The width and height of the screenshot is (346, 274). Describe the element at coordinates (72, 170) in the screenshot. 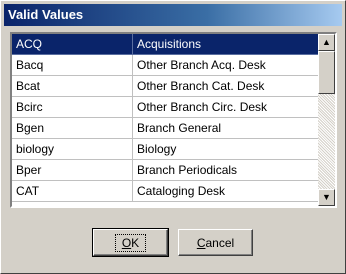

I see `code-cell: Bper` at that location.